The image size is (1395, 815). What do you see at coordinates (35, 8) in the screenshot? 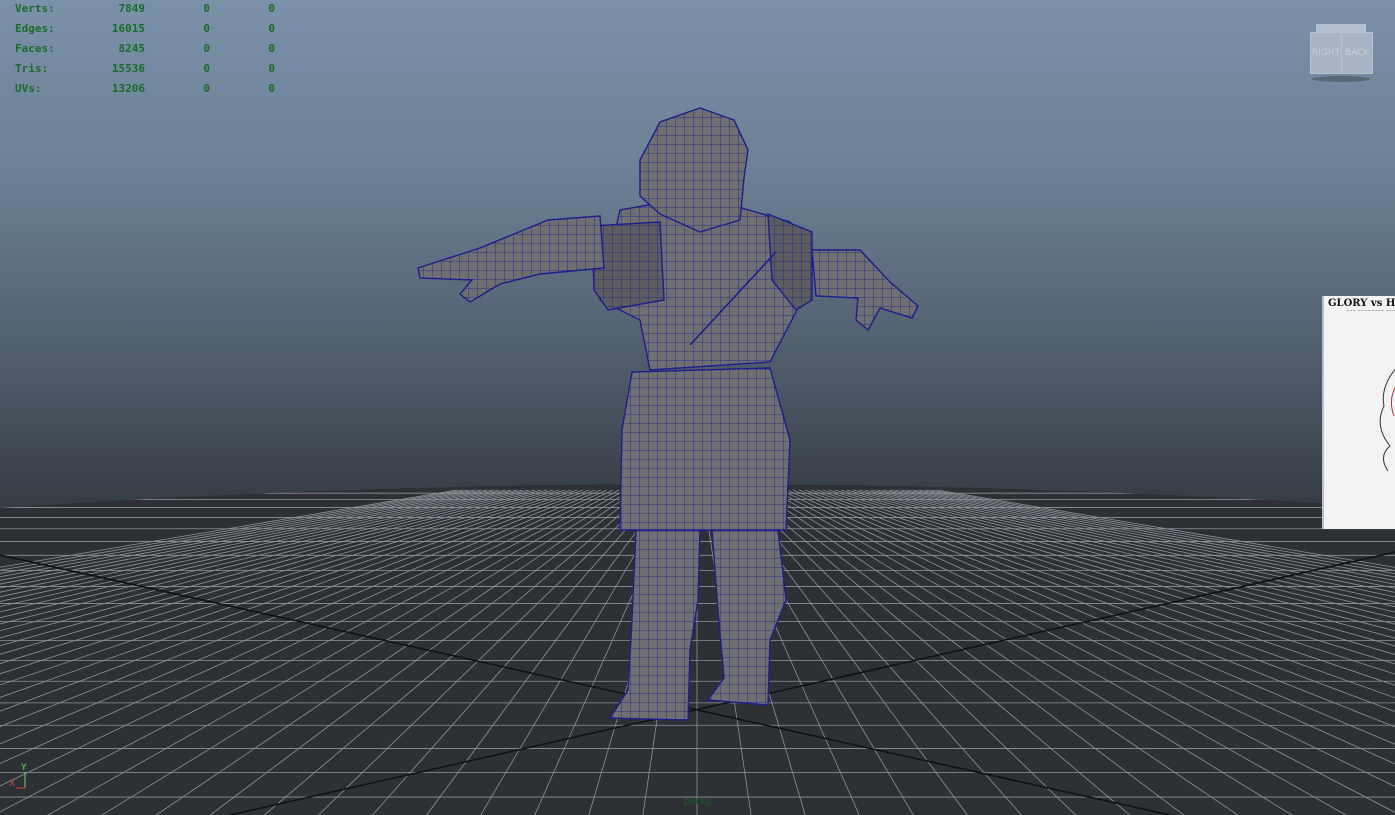
I see `hud-label: Verts:` at bounding box center [35, 8].